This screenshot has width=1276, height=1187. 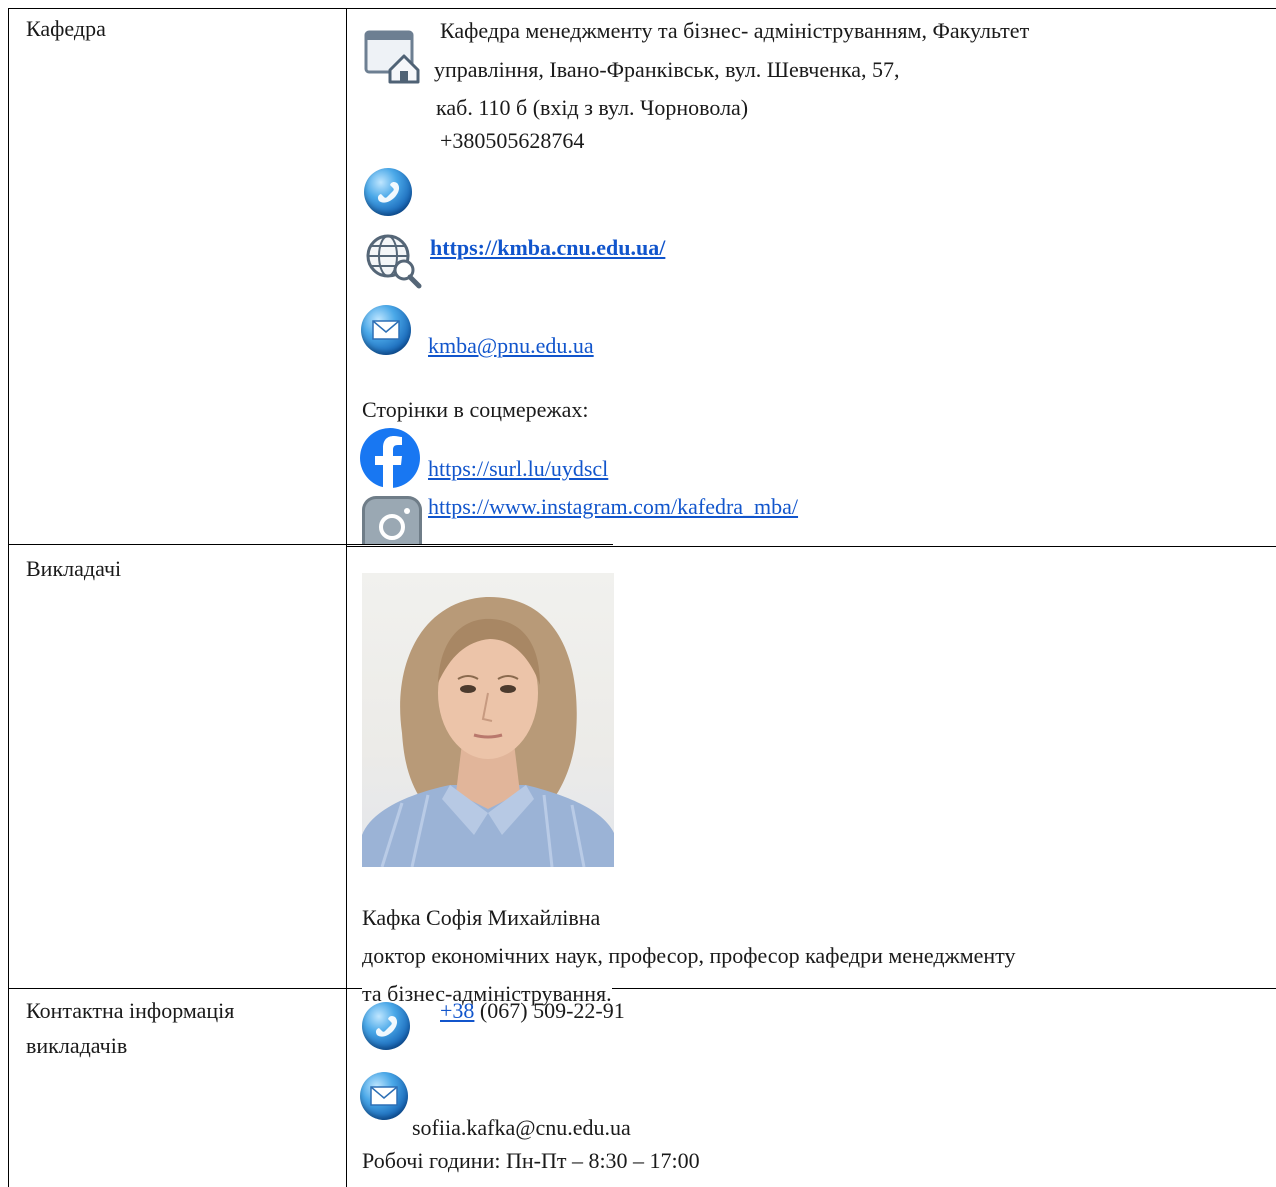 What do you see at coordinates (521, 1127) in the screenshot?
I see `teacher-email: sofiia.kafka@cnu.edu.ua` at bounding box center [521, 1127].